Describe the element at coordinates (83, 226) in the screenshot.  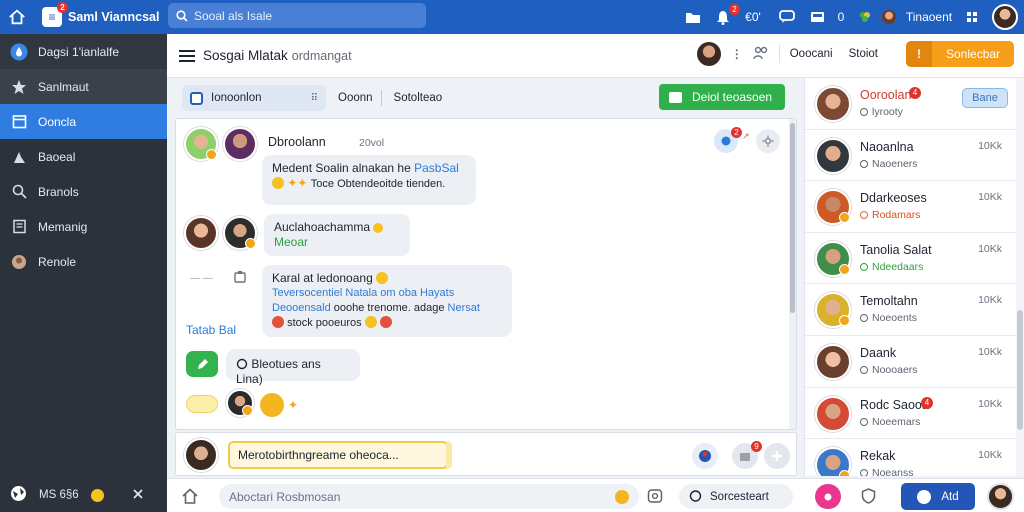
I see `sidebar-item-memanig: Memanig` at that location.